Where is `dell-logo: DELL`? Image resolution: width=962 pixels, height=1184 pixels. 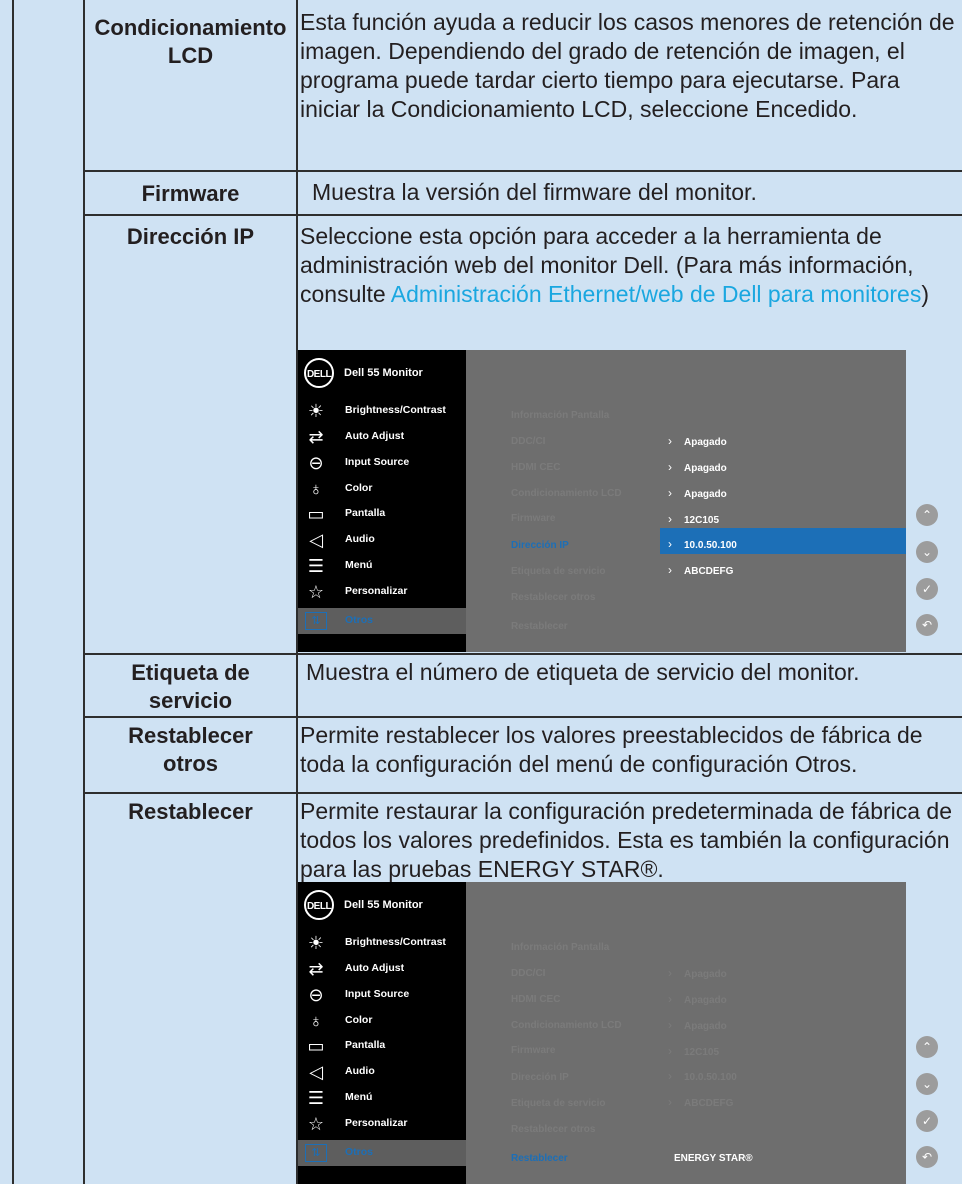
dell-logo: DELL is located at coordinates (319, 905).